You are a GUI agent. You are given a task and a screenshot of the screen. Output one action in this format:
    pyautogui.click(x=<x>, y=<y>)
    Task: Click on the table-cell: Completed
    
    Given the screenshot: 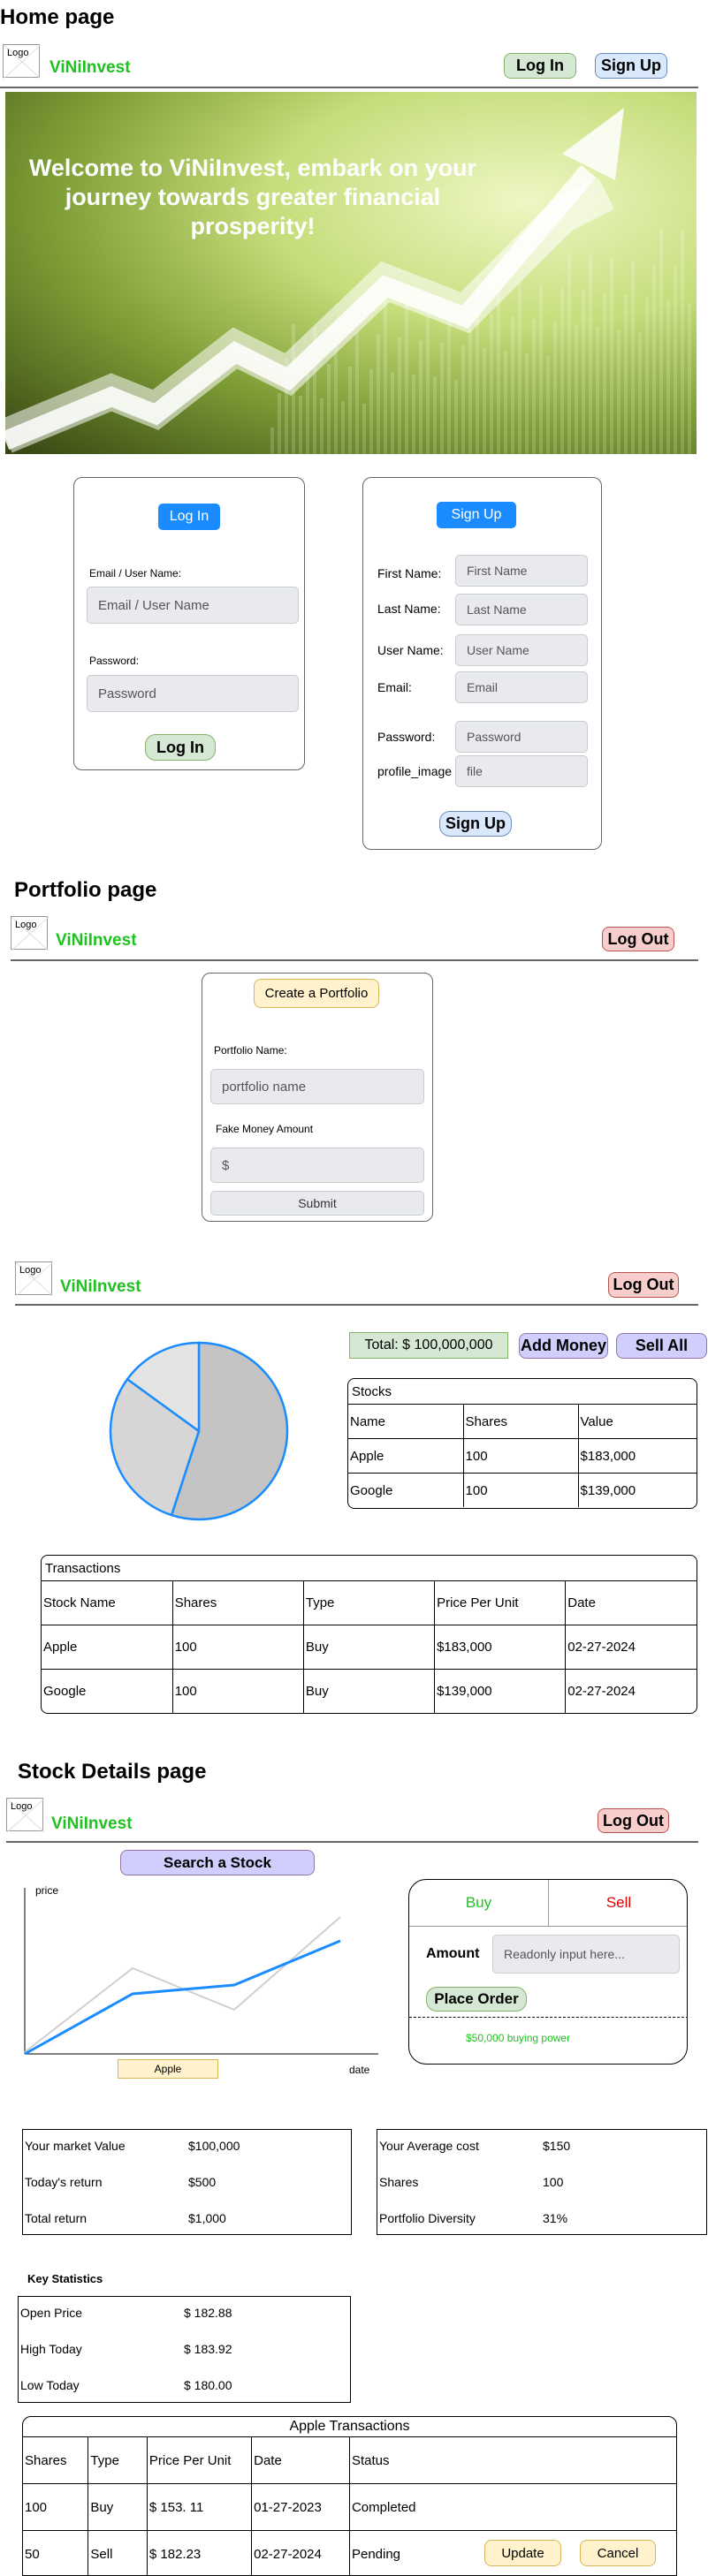 What is the action you would take?
    pyautogui.click(x=512, y=2507)
    